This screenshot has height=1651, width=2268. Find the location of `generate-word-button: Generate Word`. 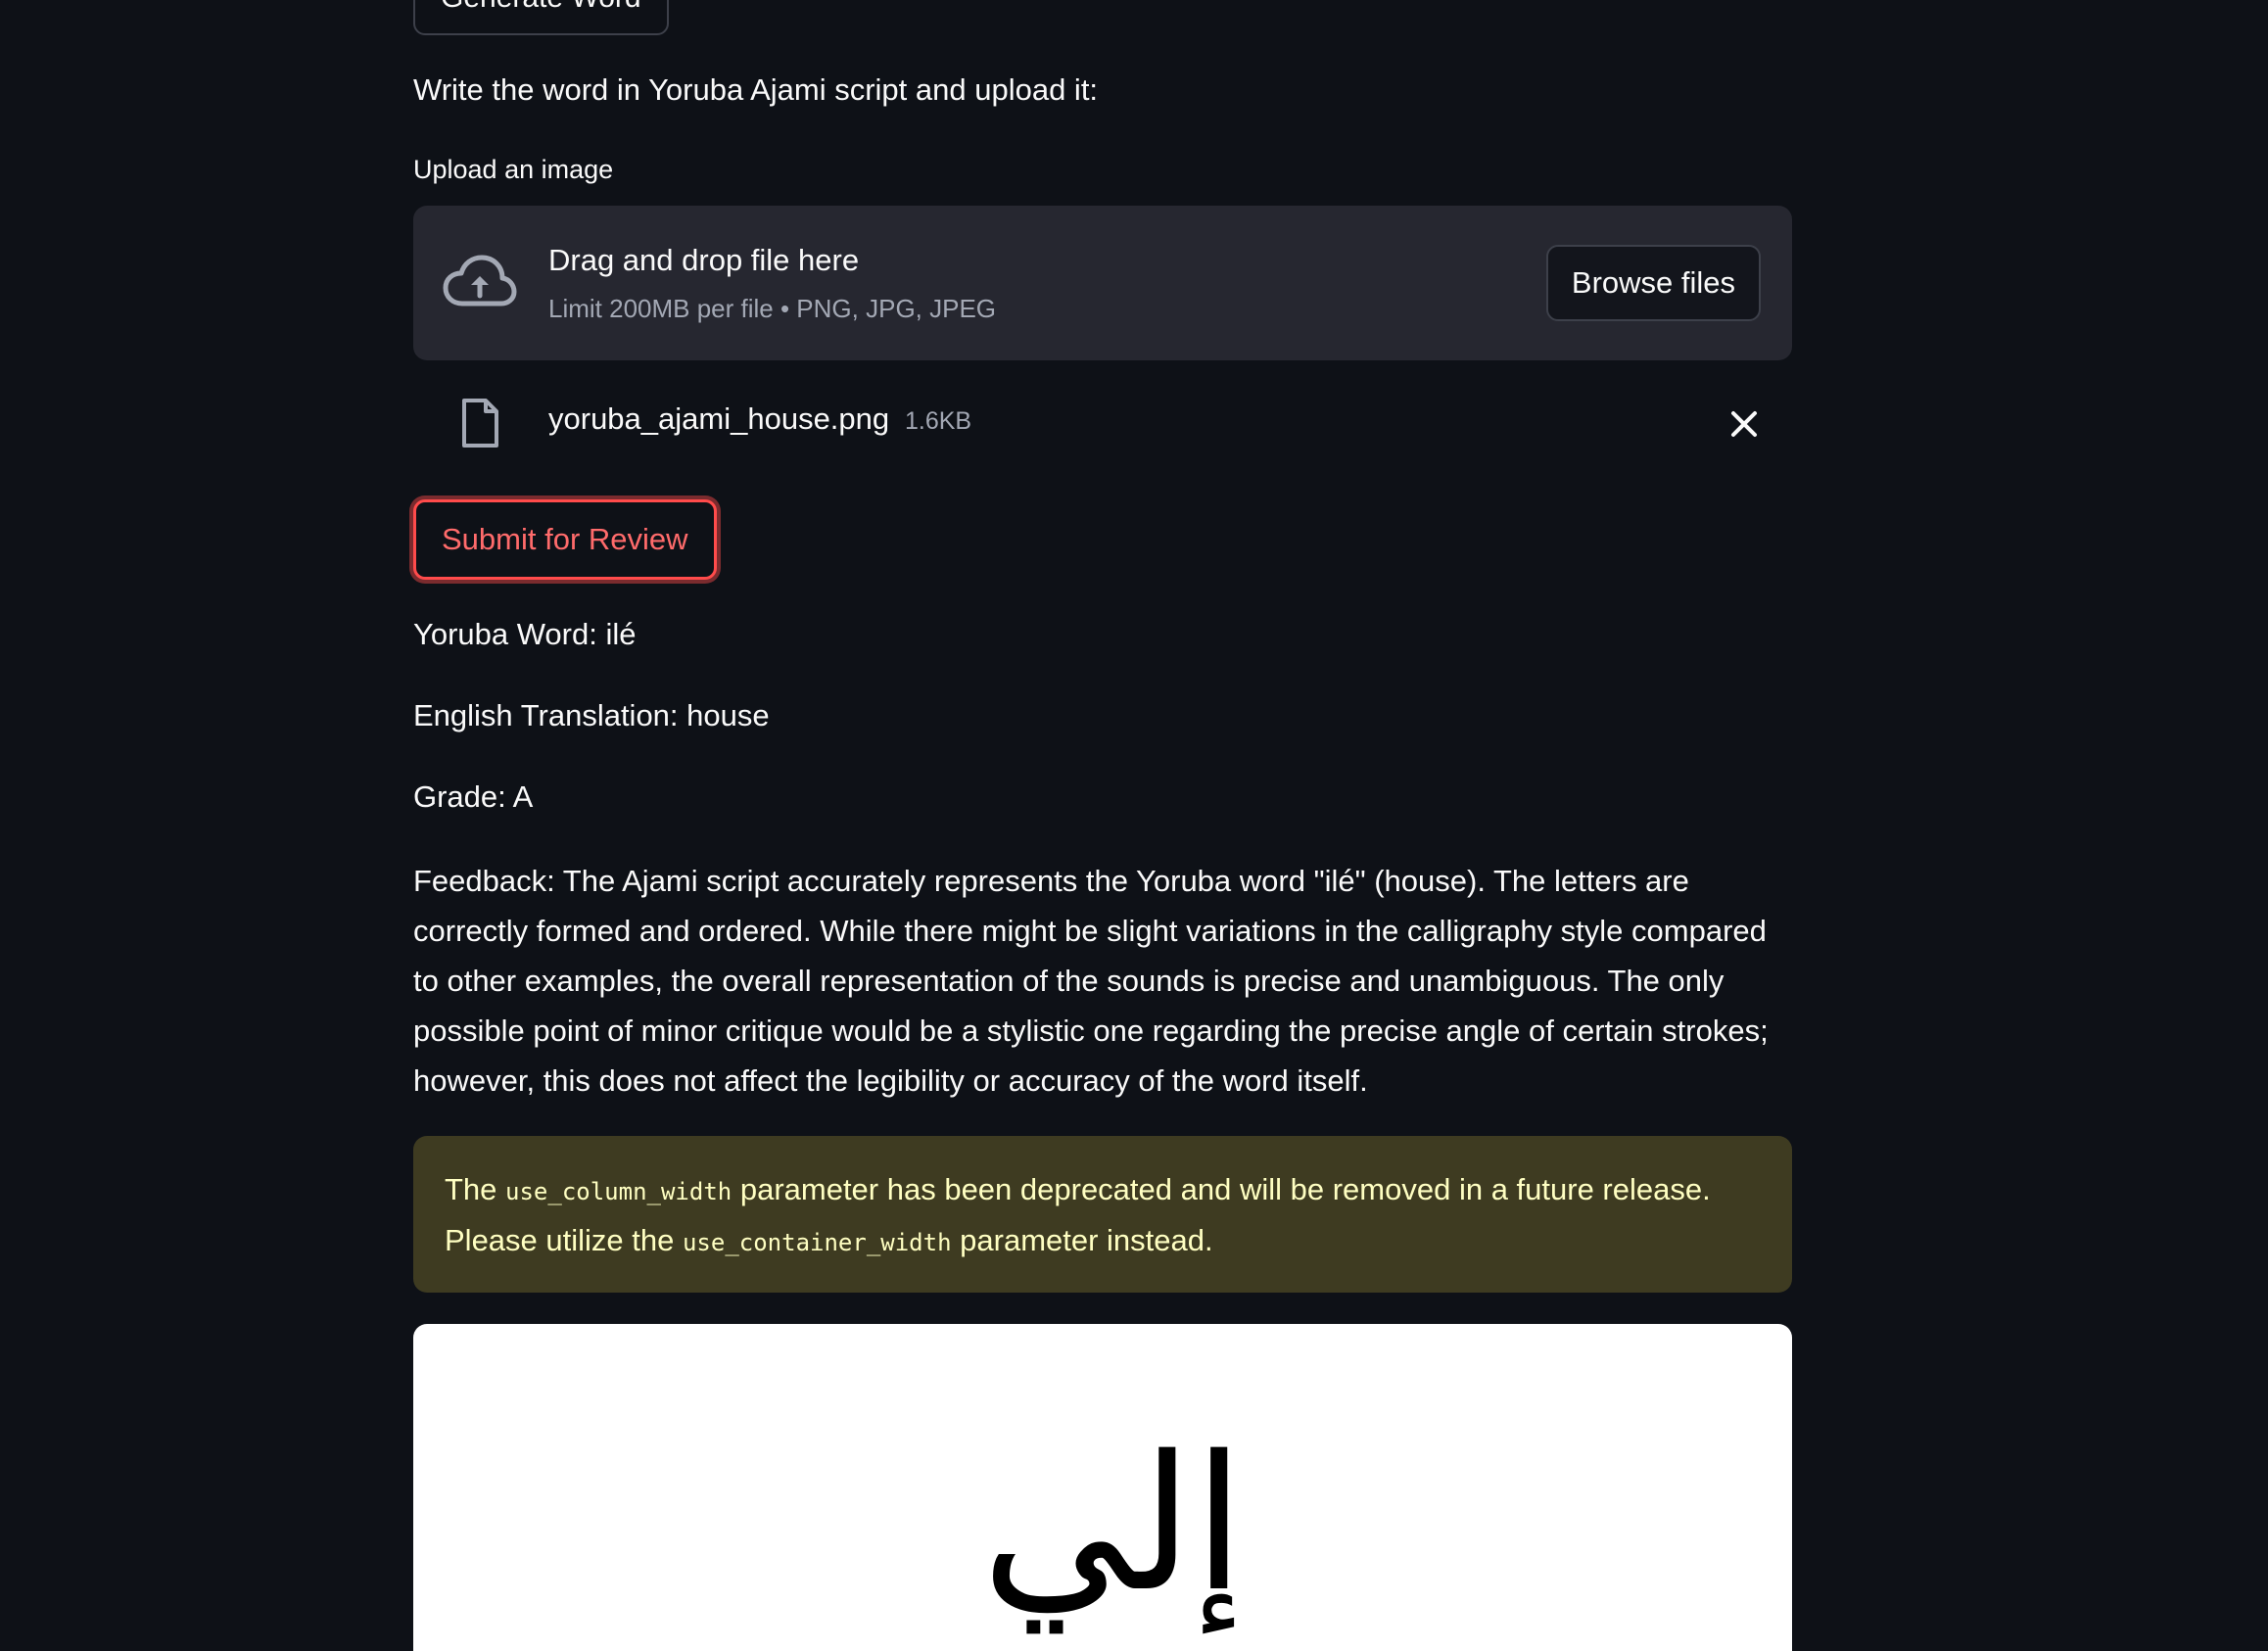

generate-word-button: Generate Word is located at coordinates (541, 17).